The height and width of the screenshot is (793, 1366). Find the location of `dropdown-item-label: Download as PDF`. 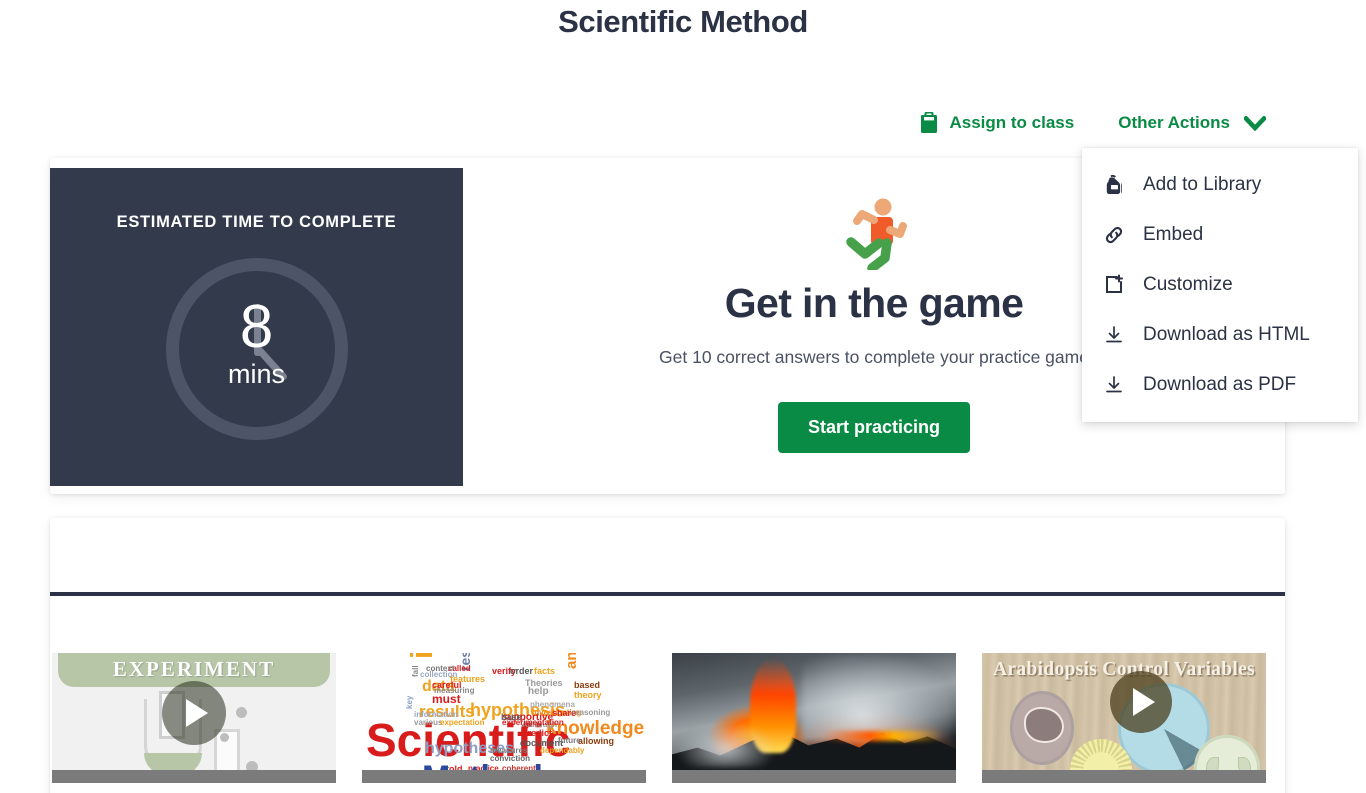

dropdown-item-label: Download as PDF is located at coordinates (1220, 384).